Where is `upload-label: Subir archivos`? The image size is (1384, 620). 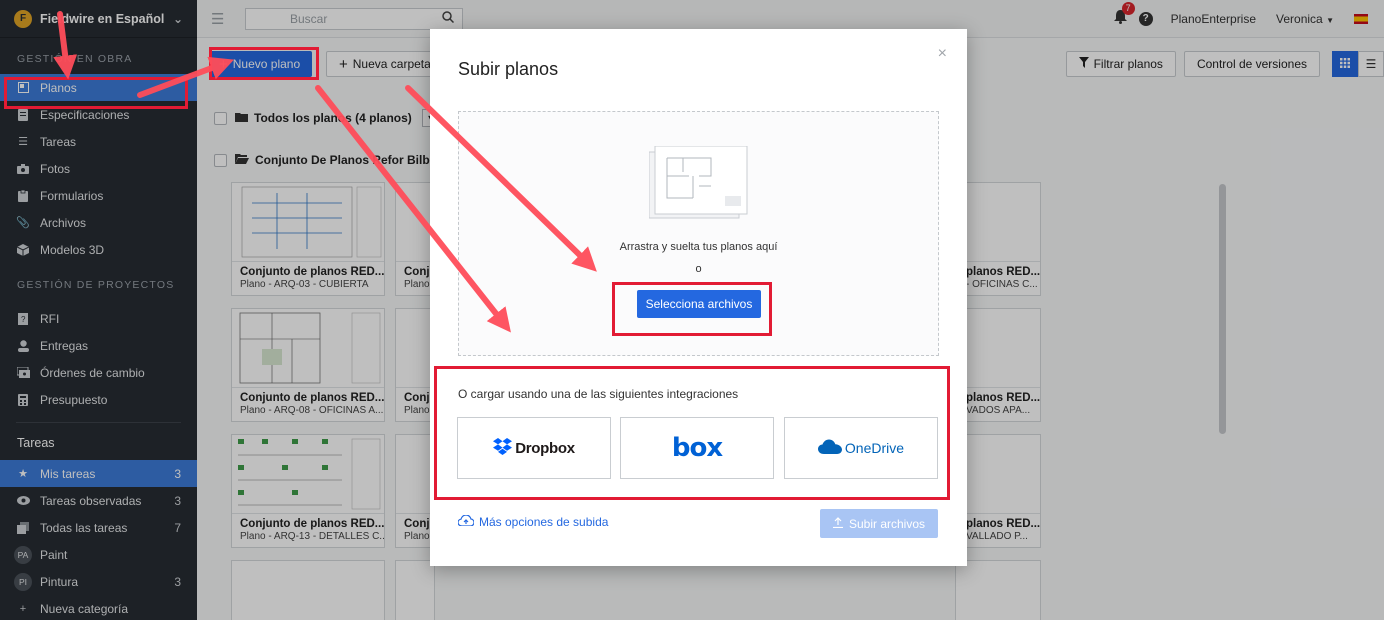 upload-label: Subir archivos is located at coordinates (887, 523).